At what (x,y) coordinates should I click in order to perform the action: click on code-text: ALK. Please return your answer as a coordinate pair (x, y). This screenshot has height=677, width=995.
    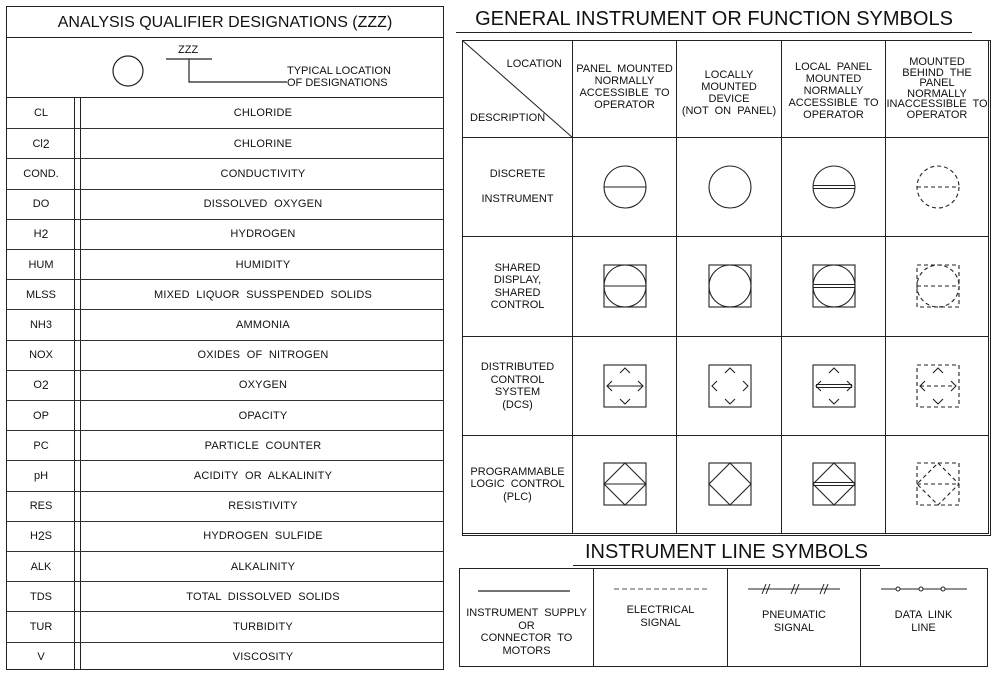
    Looking at the image, I should click on (41, 566).